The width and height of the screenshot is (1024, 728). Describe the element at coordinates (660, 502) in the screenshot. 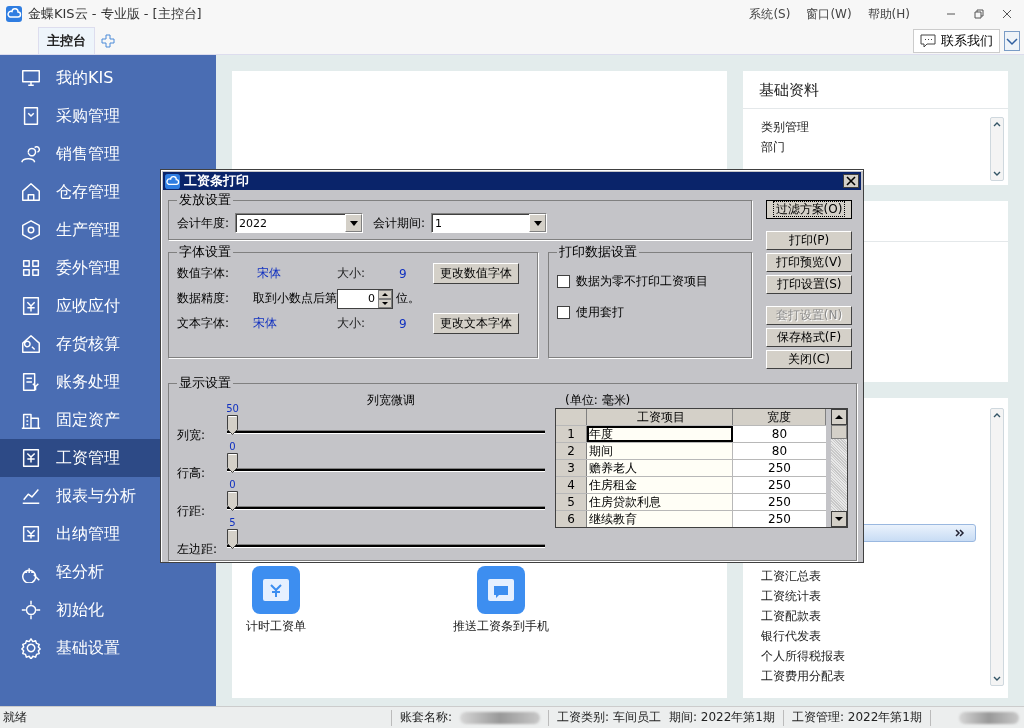

I see `table-cell: 住房贷款利息` at that location.